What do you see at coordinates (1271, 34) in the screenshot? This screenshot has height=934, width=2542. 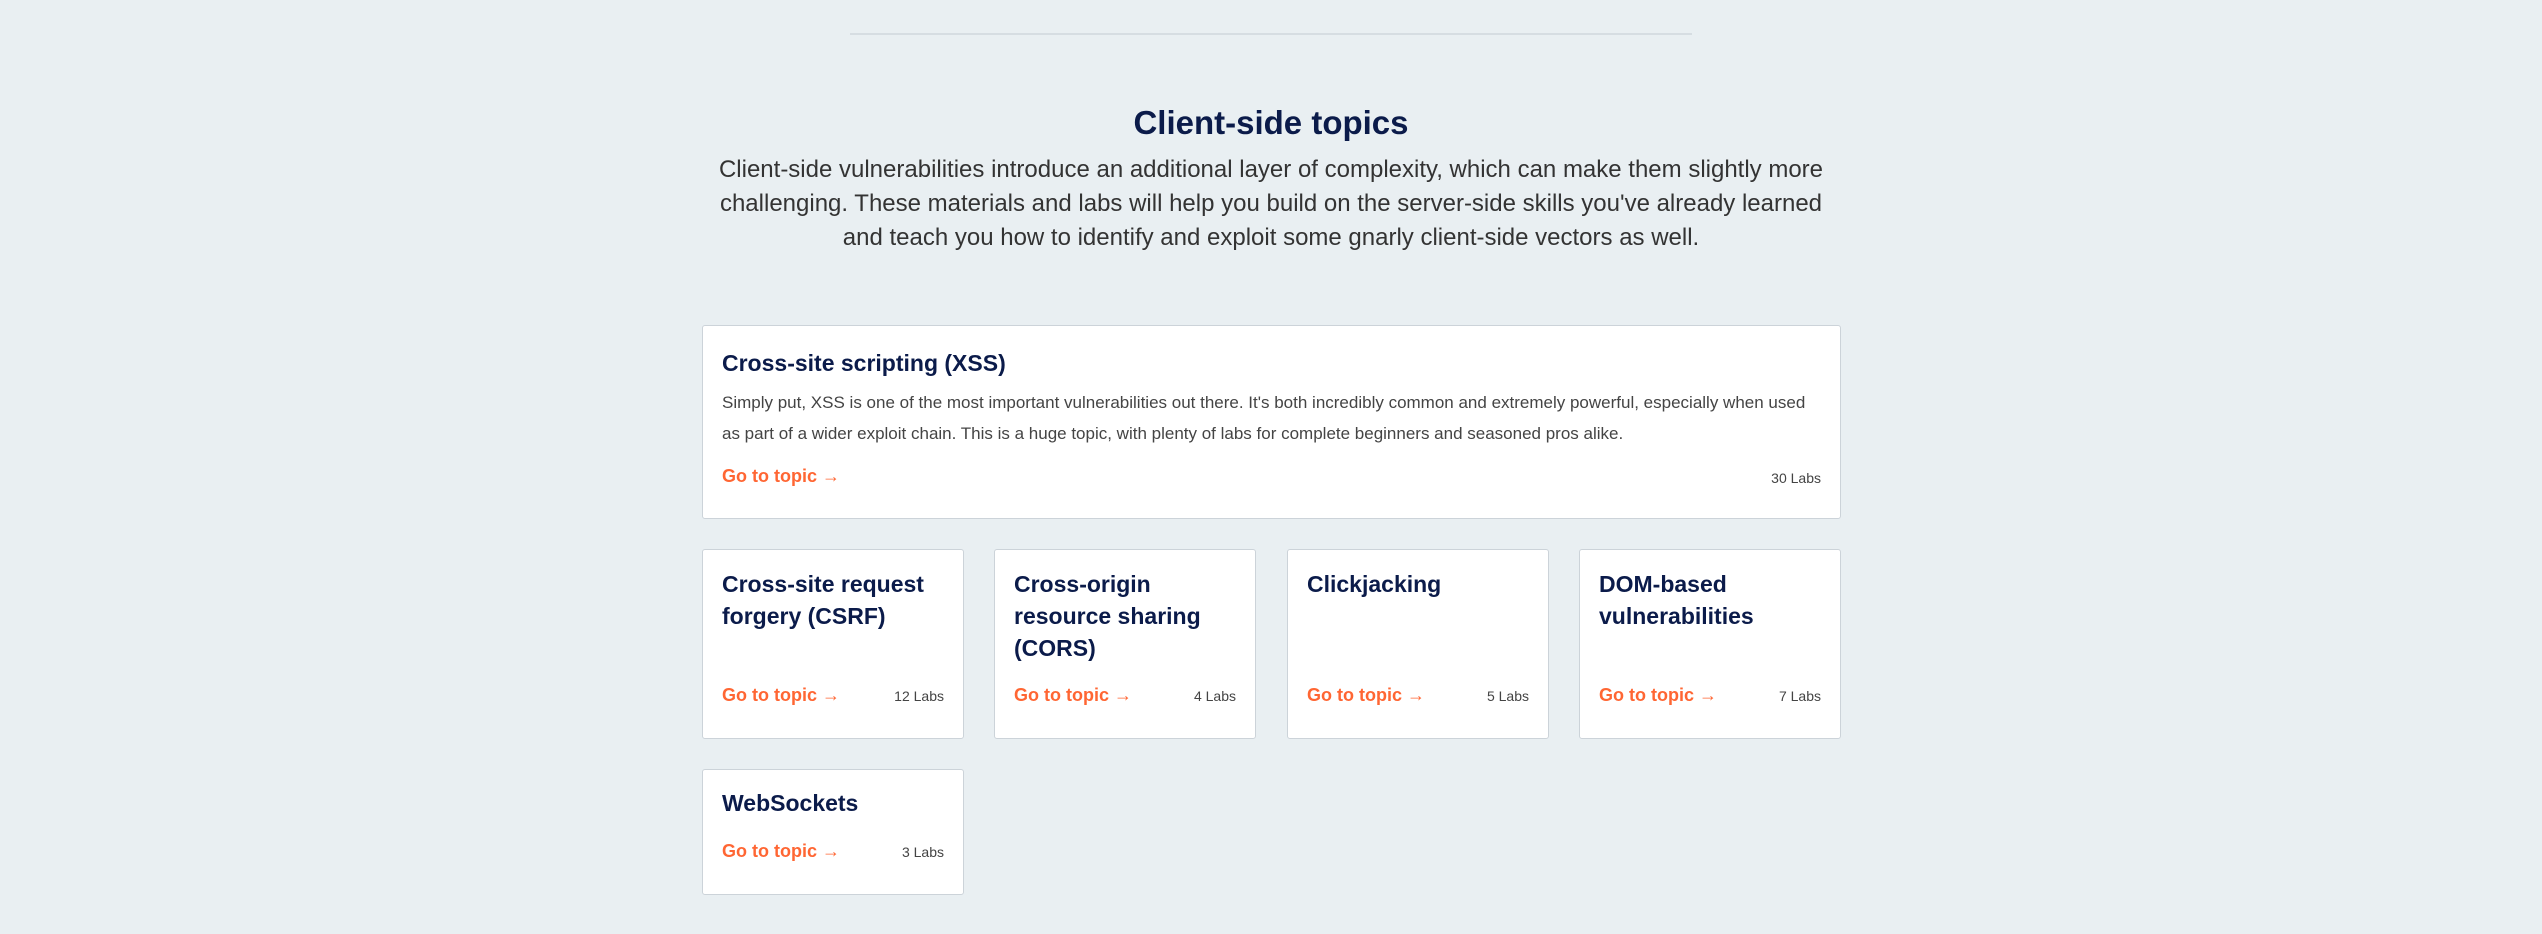 I see `section-divider` at bounding box center [1271, 34].